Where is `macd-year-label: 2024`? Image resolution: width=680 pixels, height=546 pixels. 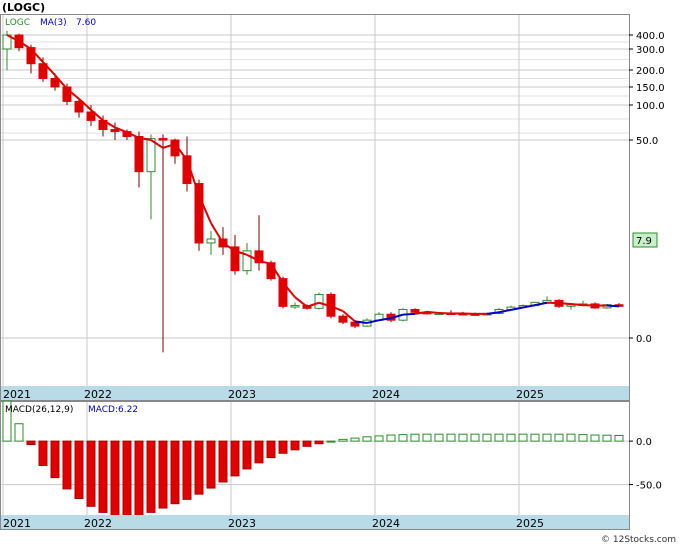 macd-year-label: 2024 is located at coordinates (386, 523).